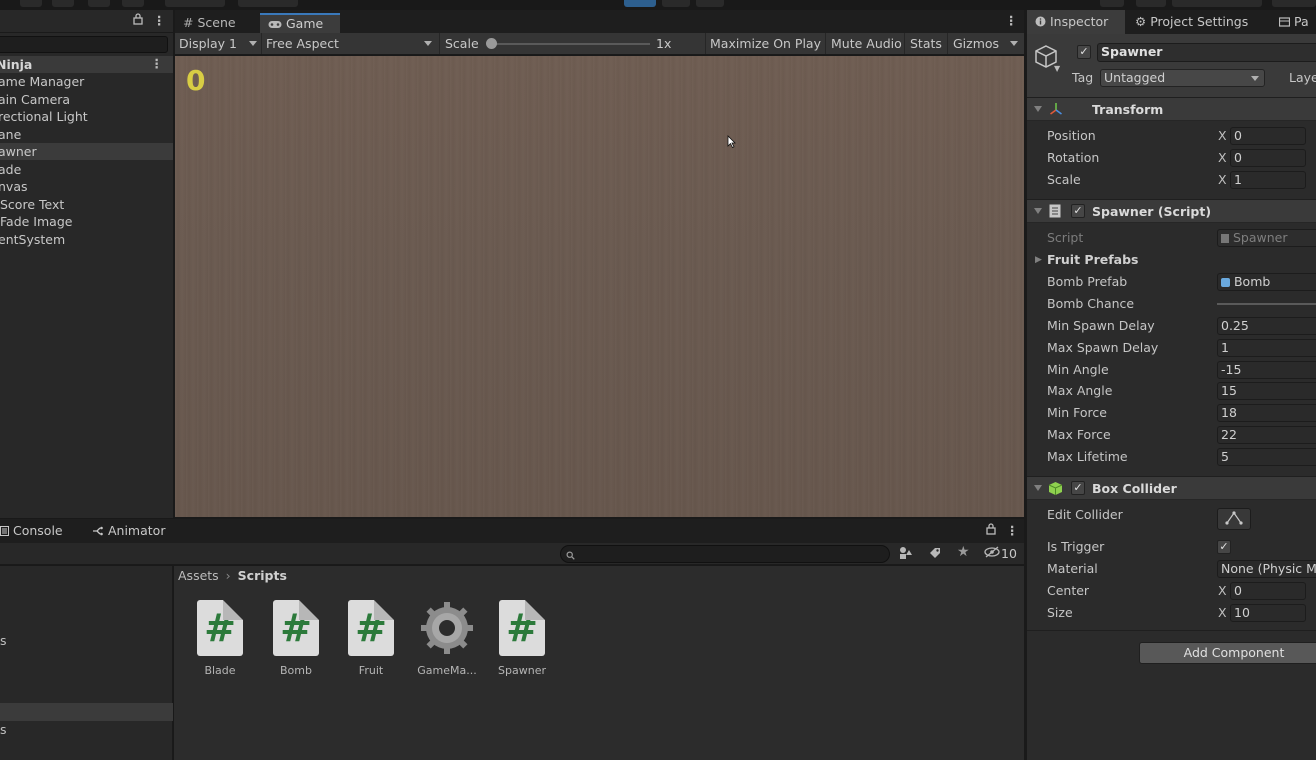  I want to click on gizmos-chevron-icon, so click(1014, 43).